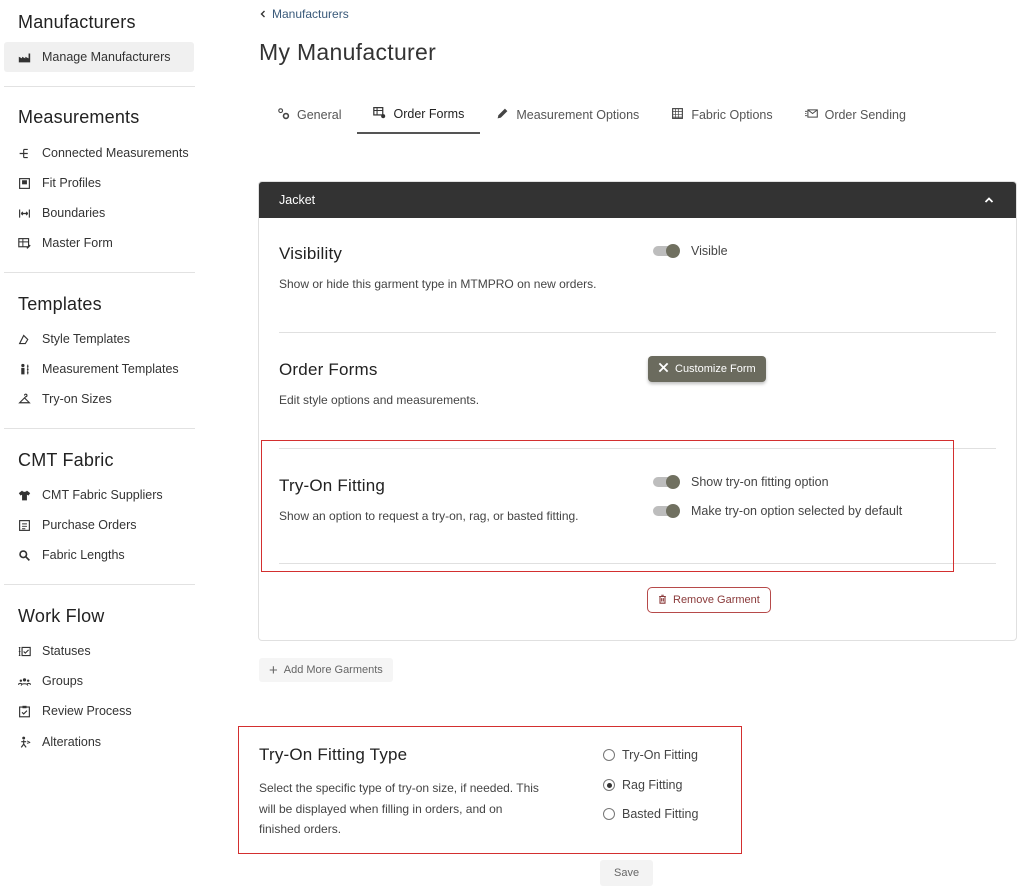 This screenshot has height=891, width=1024. Describe the element at coordinates (23, 681) in the screenshot. I see `group-icon` at that location.